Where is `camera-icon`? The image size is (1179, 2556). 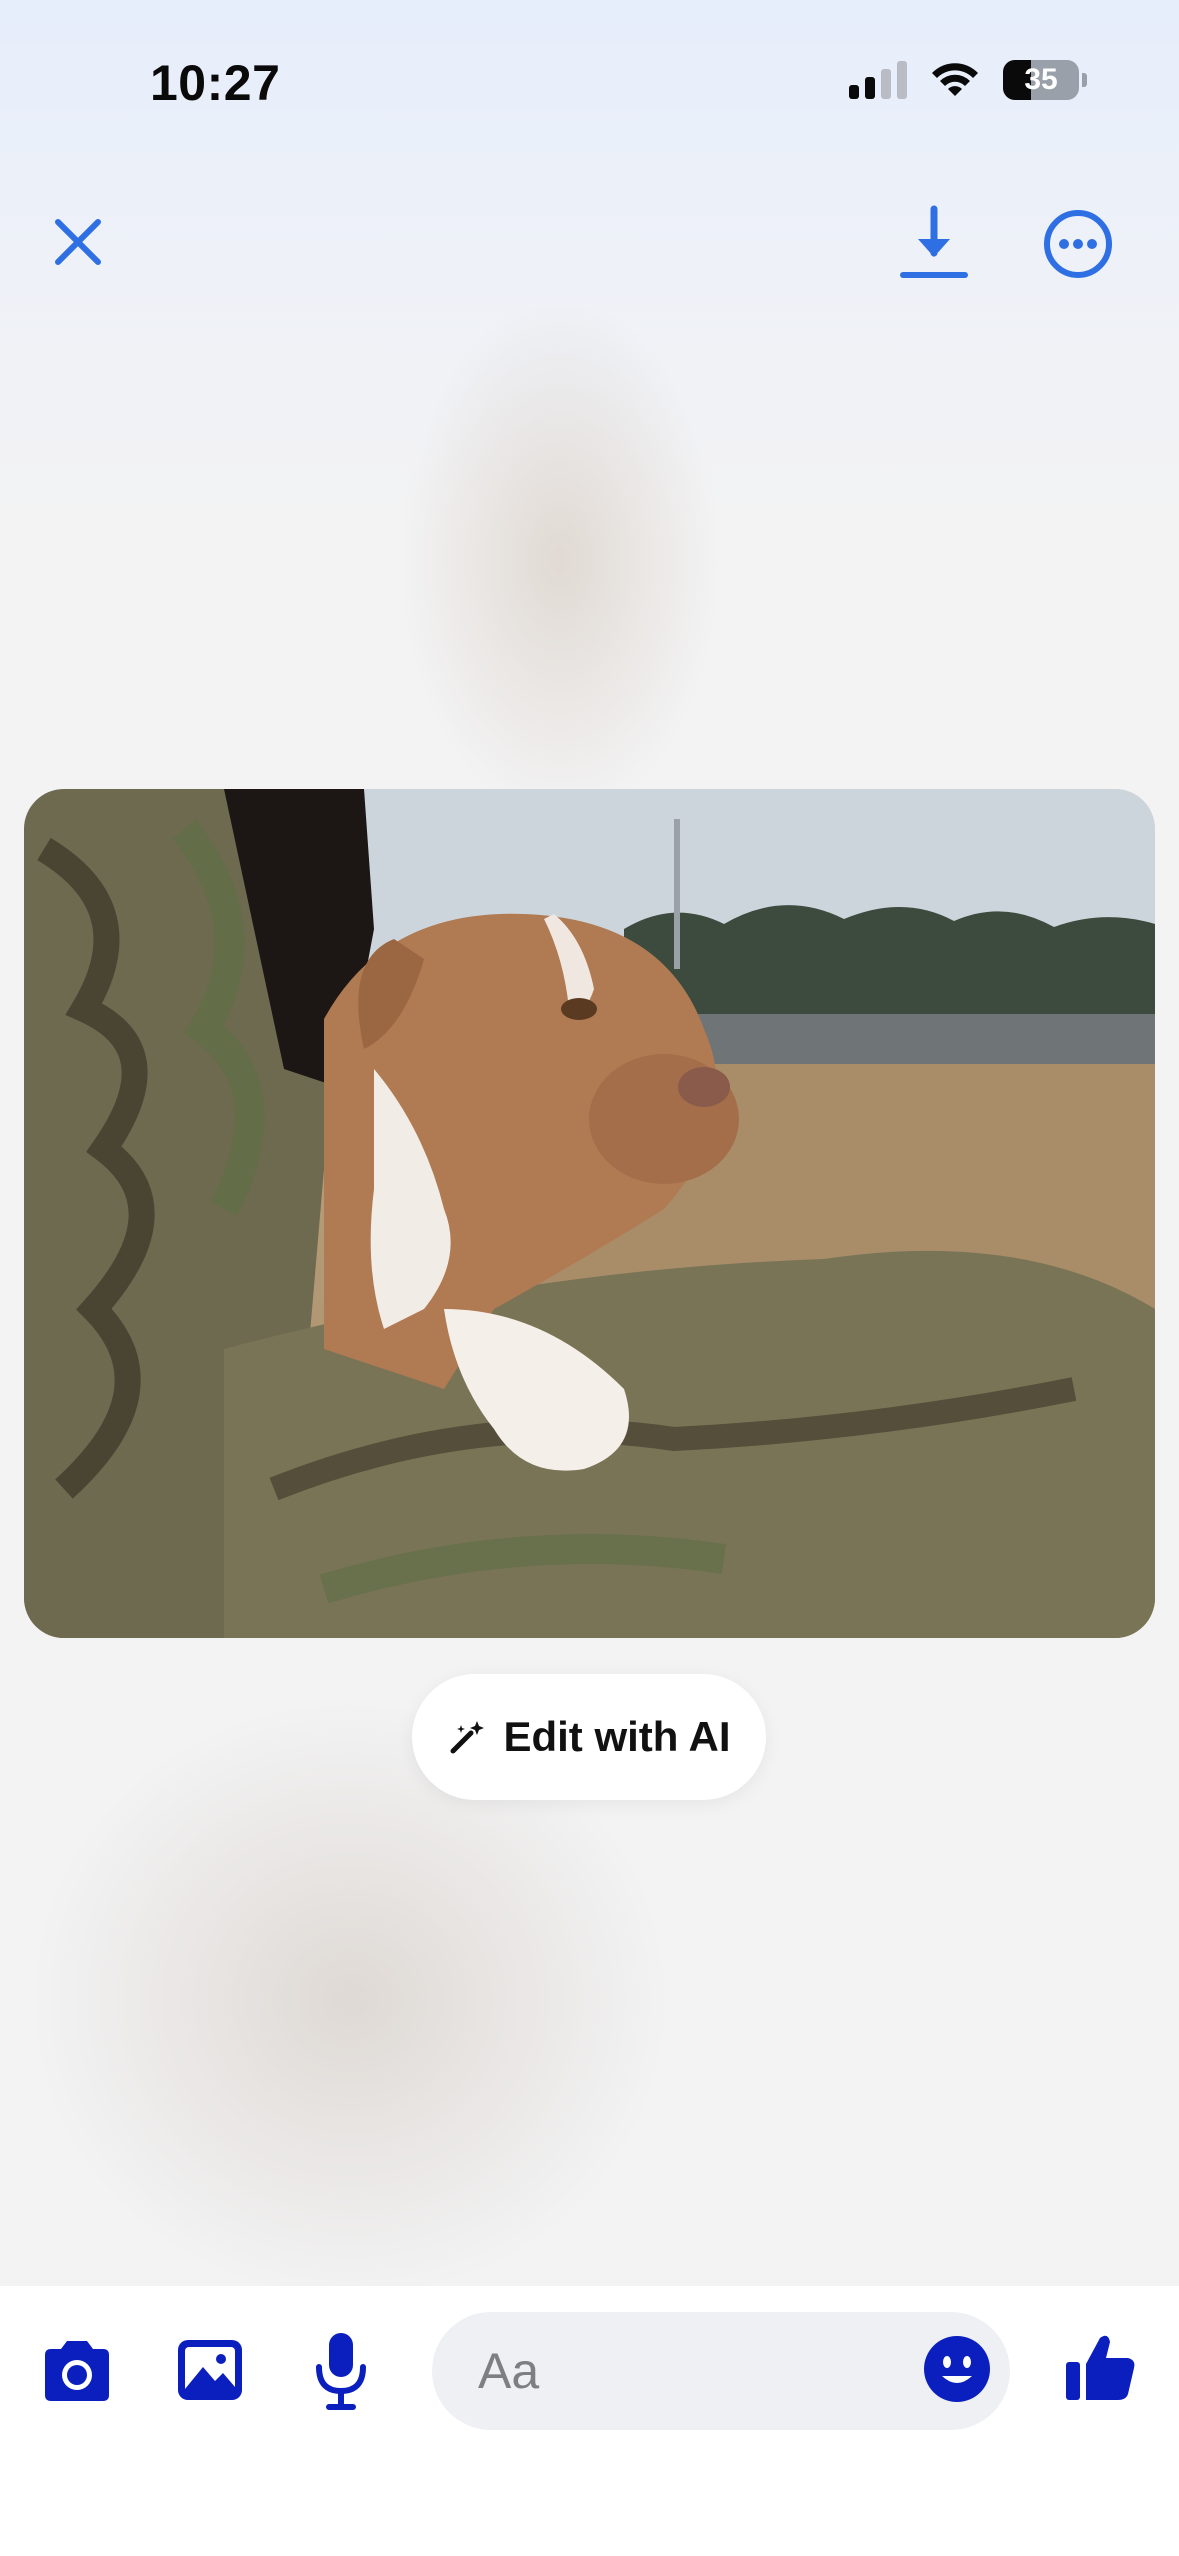 camera-icon is located at coordinates (77, 2371).